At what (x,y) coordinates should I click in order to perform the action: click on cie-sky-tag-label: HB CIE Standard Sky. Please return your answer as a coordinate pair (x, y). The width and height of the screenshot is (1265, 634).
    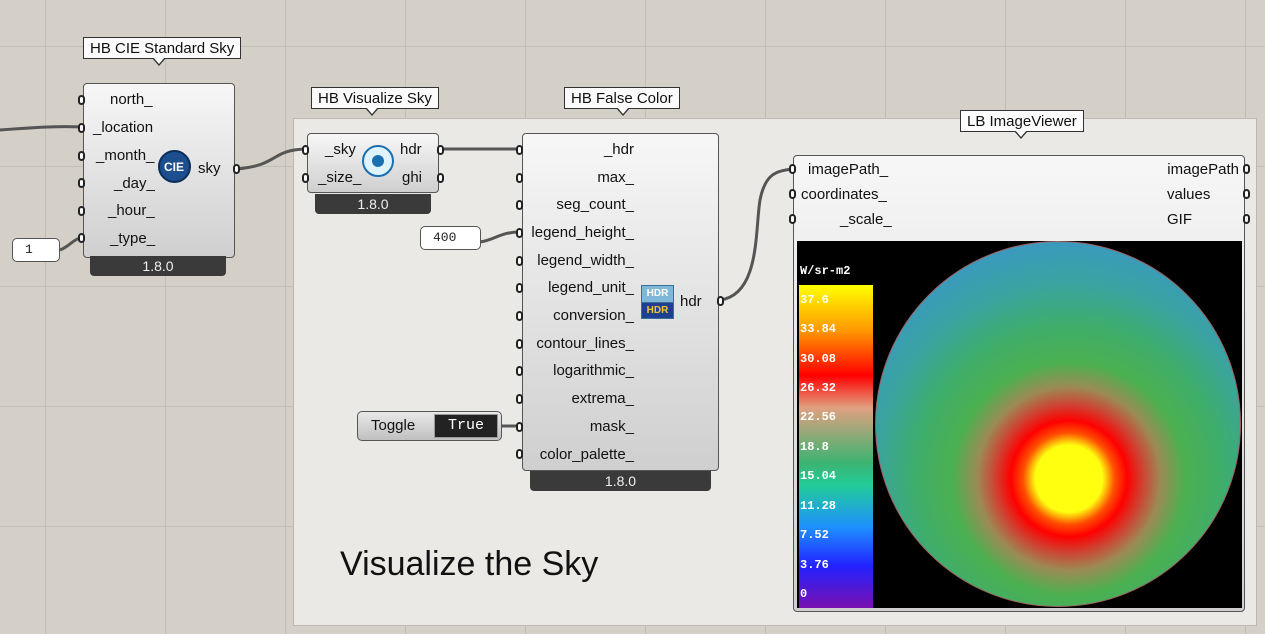
    Looking at the image, I should click on (162, 48).